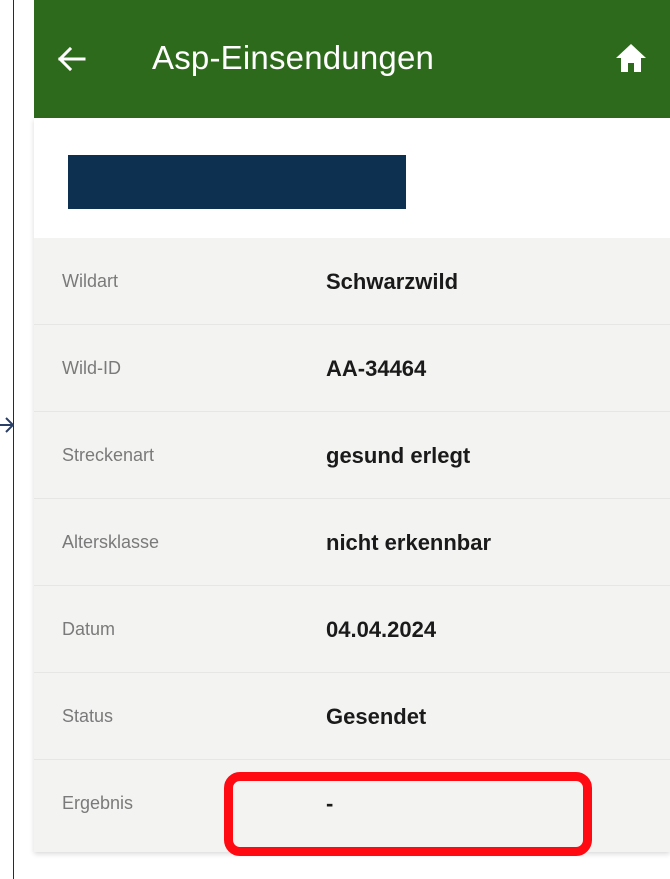 This screenshot has height=879, width=670. Describe the element at coordinates (111, 542) in the screenshot. I see `detail-label: Altersklasse` at that location.